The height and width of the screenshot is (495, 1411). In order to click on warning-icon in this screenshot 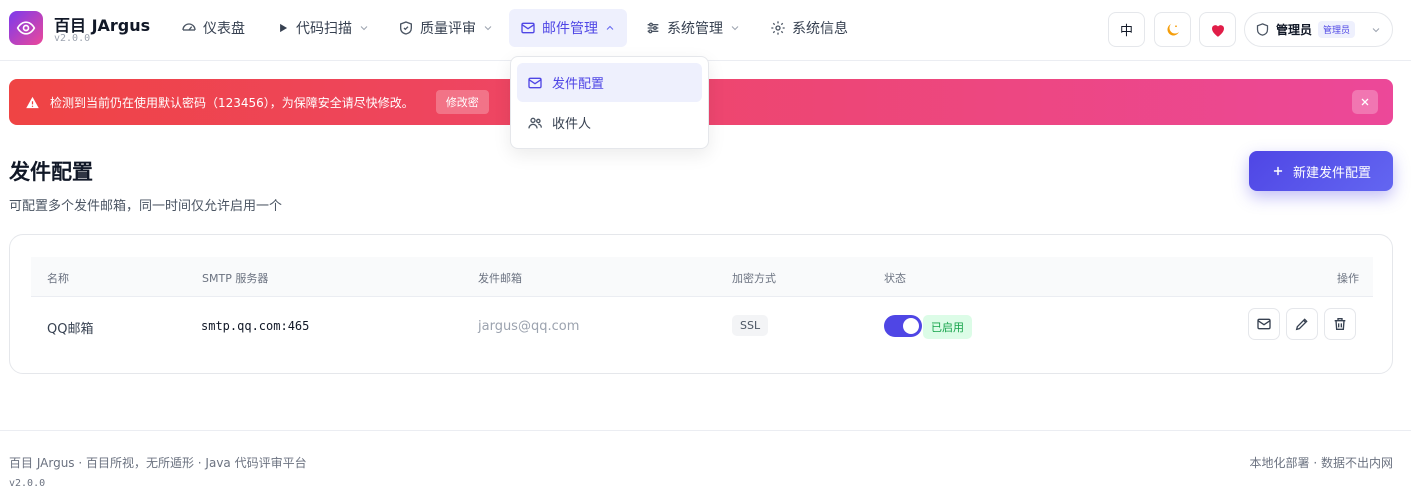, I will do `click(32, 102)`.